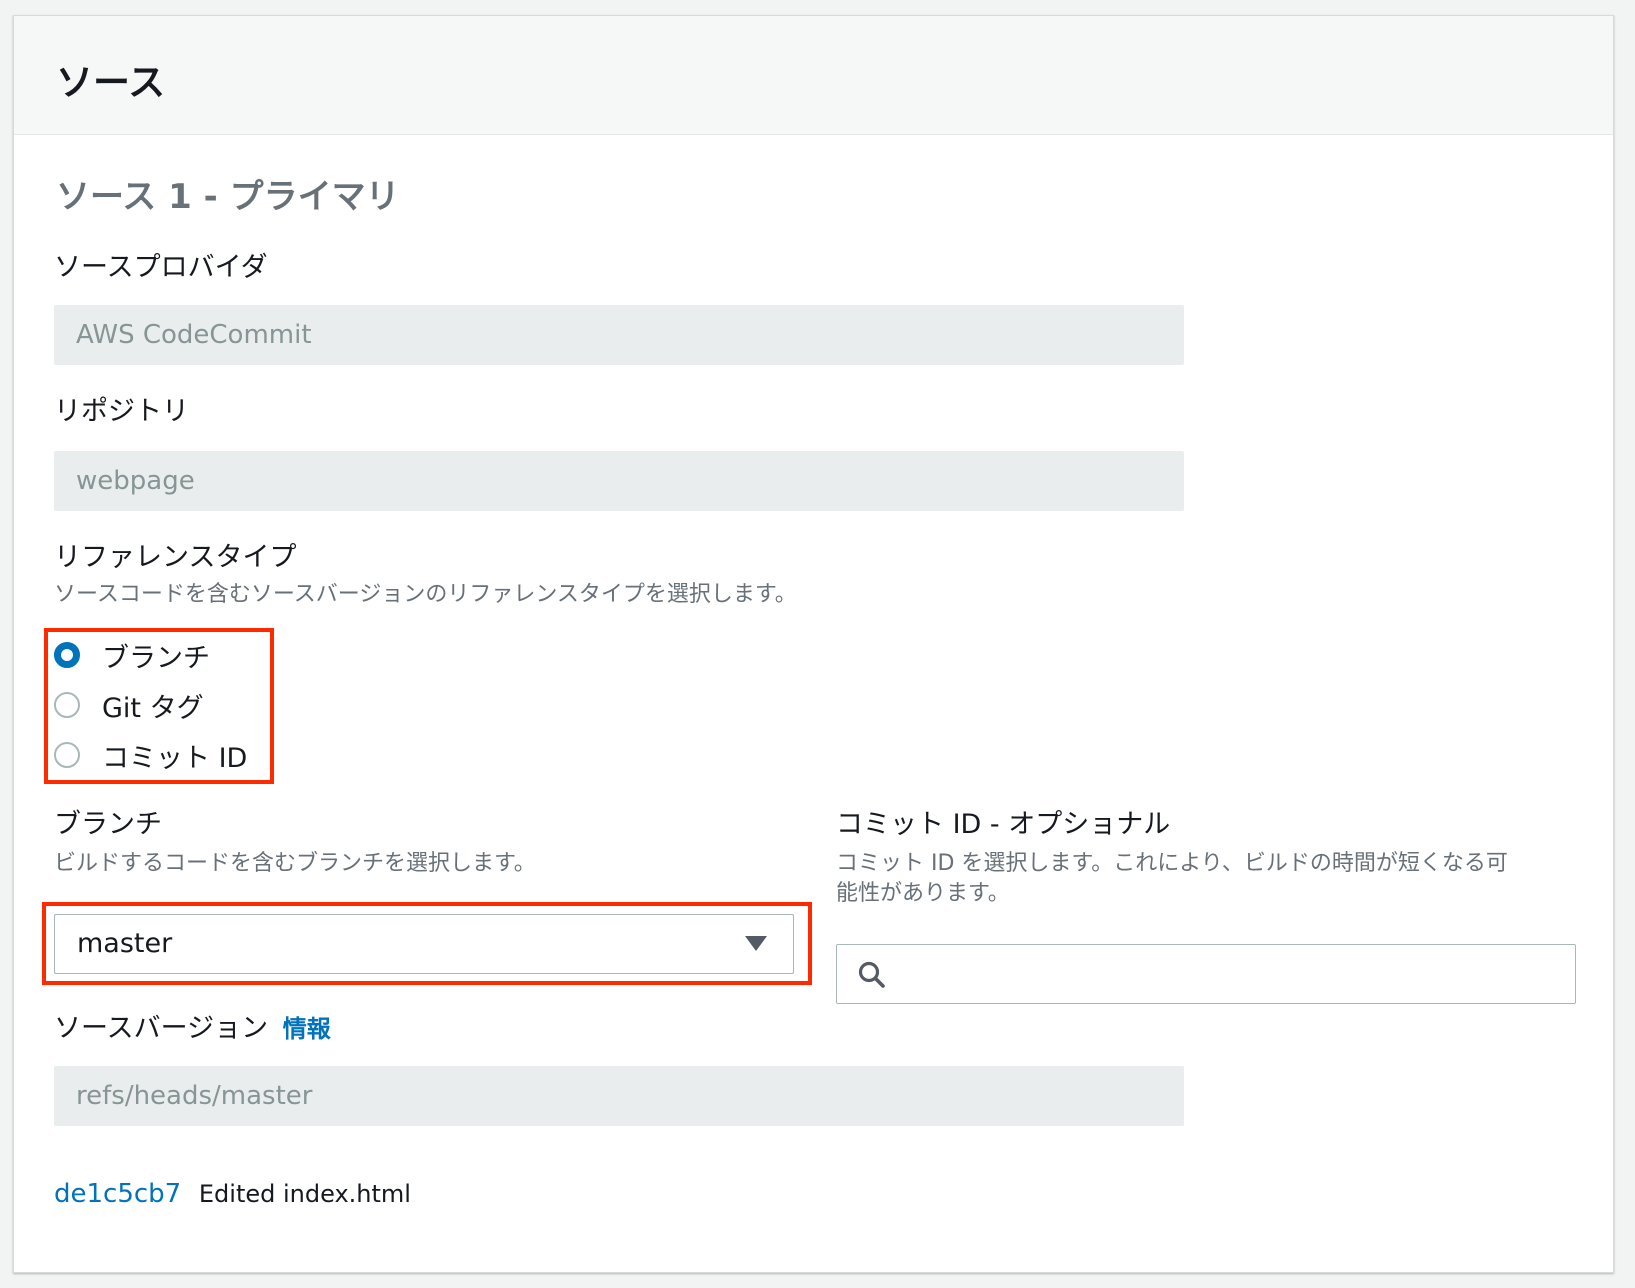  Describe the element at coordinates (619, 335) in the screenshot. I see `source-provider-field: AWS CodeCommit` at that location.